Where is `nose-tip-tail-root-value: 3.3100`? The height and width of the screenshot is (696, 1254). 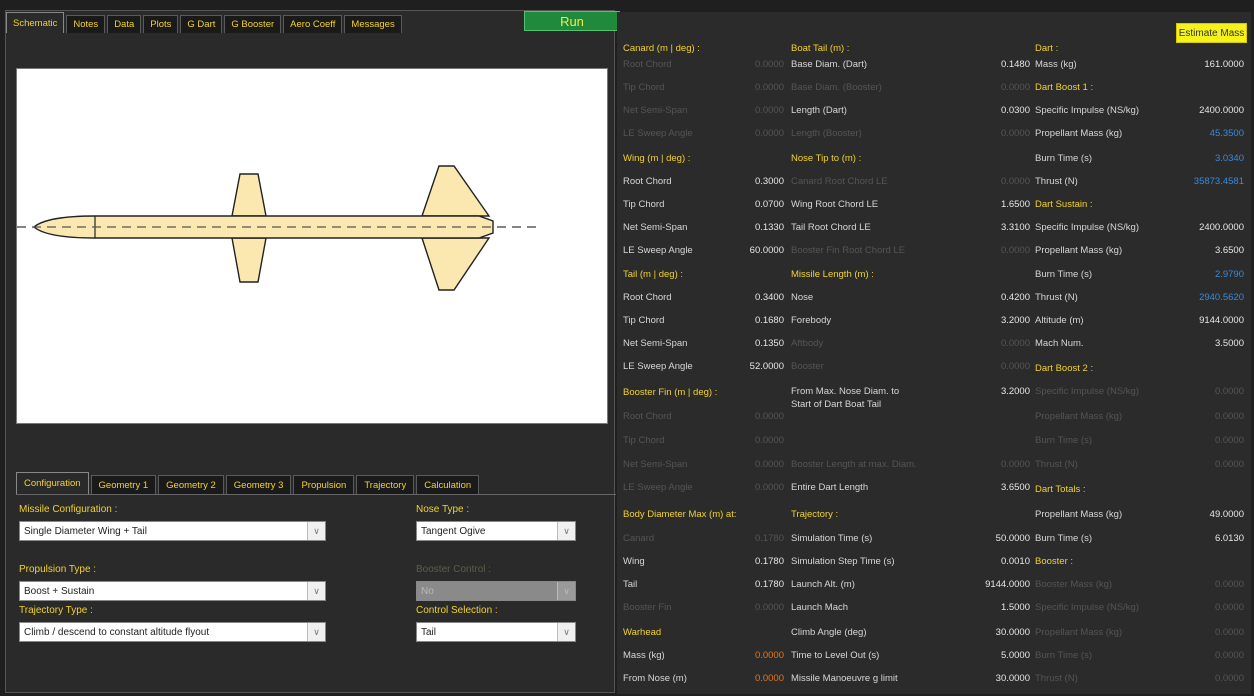 nose-tip-tail-root-value: 3.3100 is located at coordinates (998, 227).